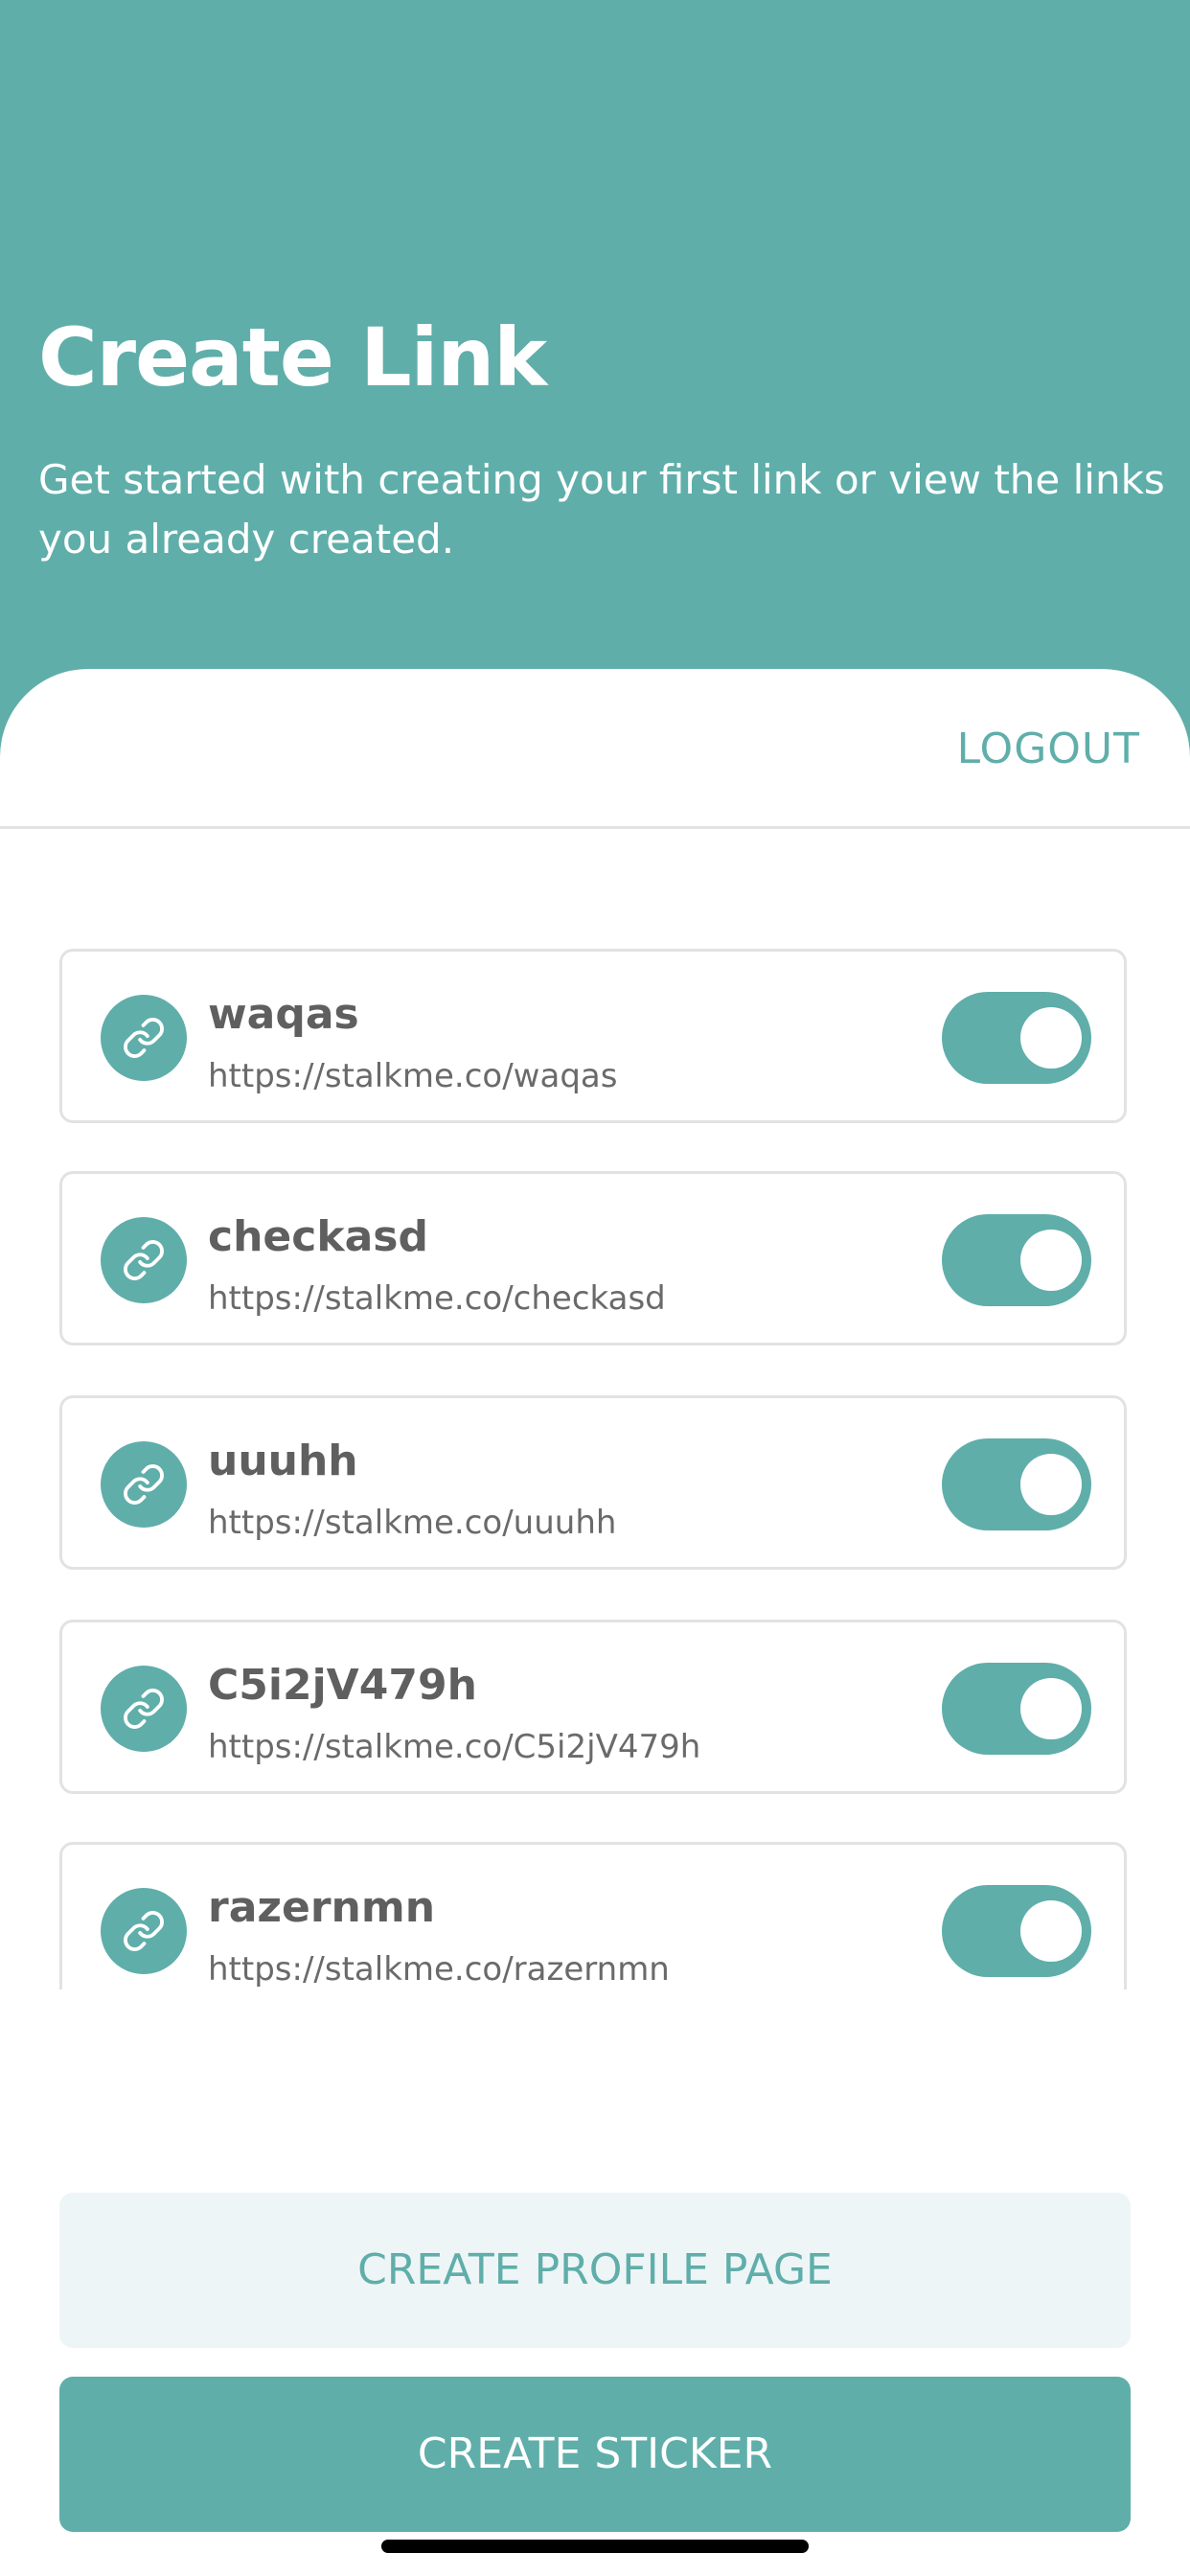 The height and width of the screenshot is (2576, 1190). Describe the element at coordinates (413, 1523) in the screenshot. I see `link-url: https://stalkme.co/uuuhh` at that location.